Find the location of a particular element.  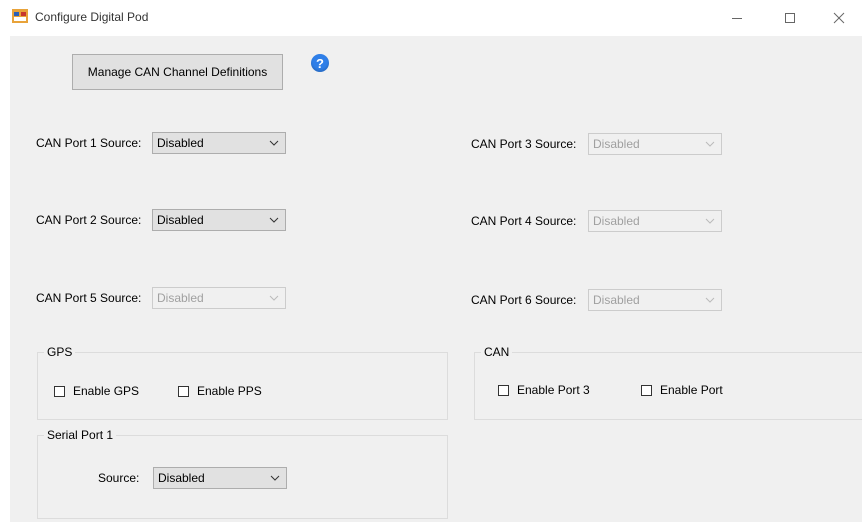

can-port-6-source-select: Disabled is located at coordinates (655, 300).